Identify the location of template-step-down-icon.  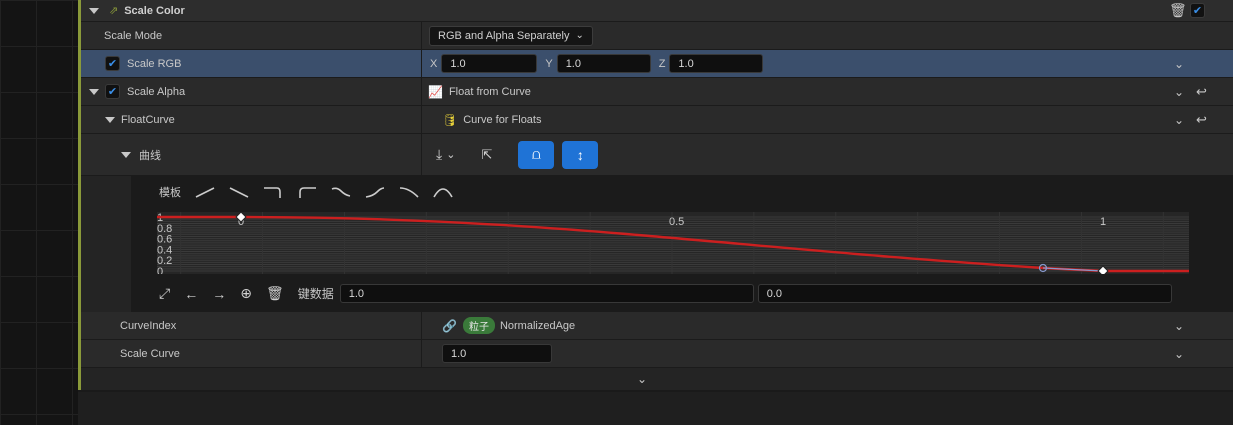
(273, 192).